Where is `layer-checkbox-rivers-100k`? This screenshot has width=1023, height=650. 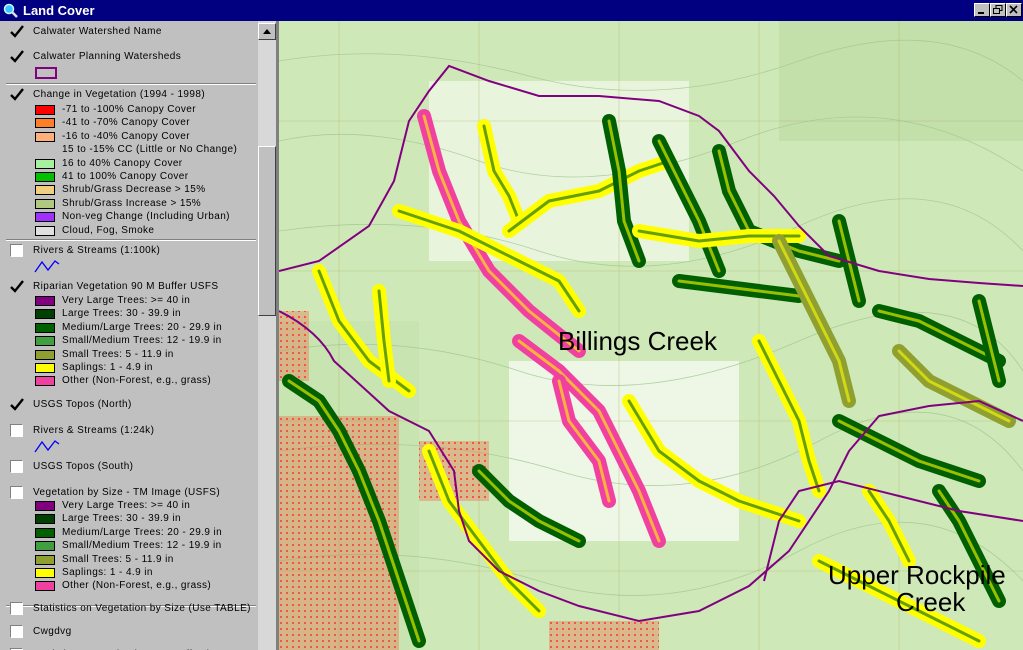 layer-checkbox-rivers-100k is located at coordinates (16, 250).